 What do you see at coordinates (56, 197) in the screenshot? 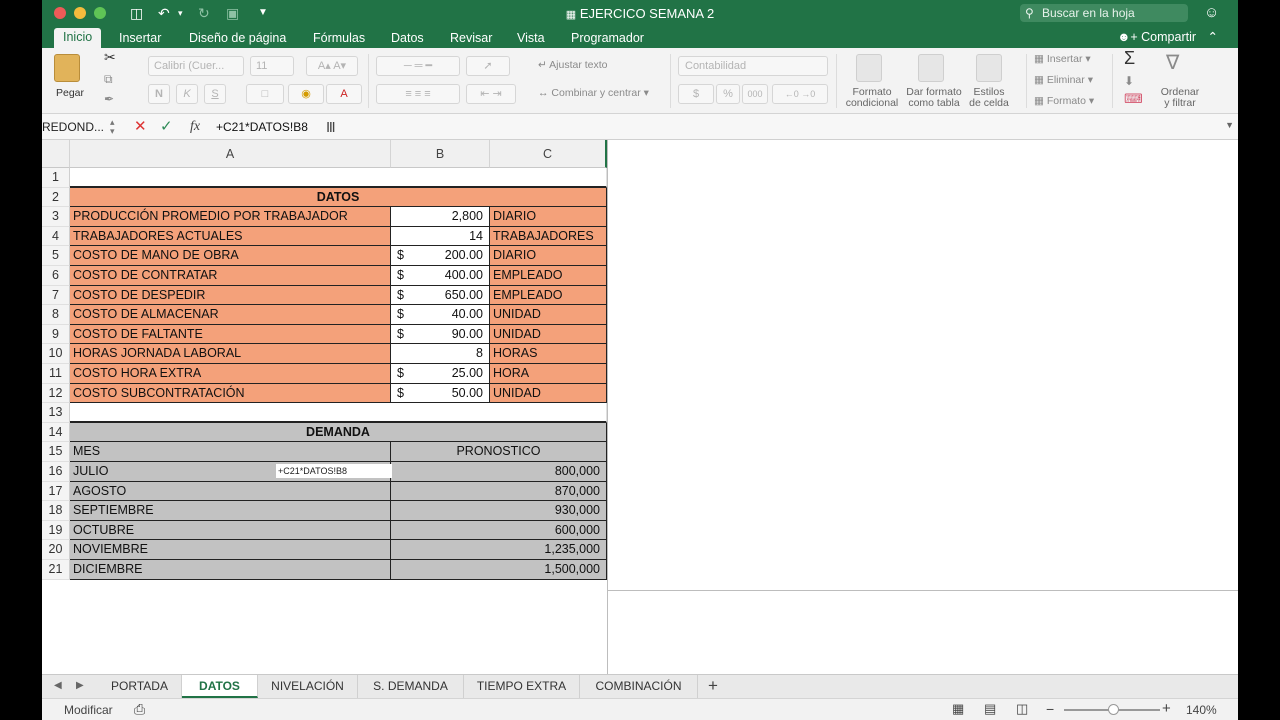
I see `row-header: 2` at bounding box center [56, 197].